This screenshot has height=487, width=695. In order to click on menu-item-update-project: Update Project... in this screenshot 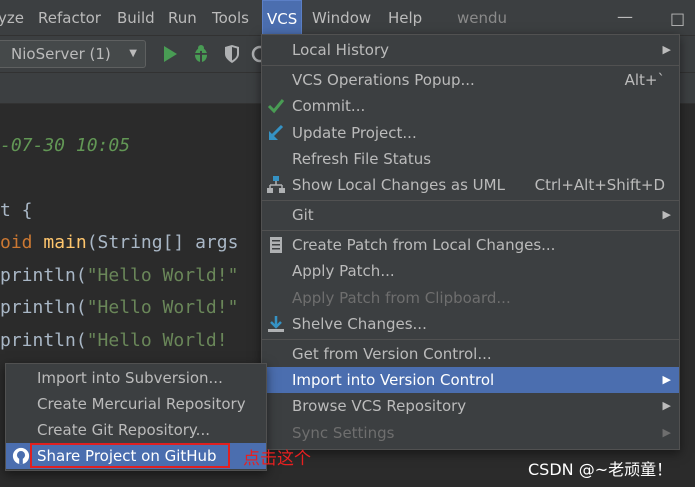, I will do `click(470, 133)`.